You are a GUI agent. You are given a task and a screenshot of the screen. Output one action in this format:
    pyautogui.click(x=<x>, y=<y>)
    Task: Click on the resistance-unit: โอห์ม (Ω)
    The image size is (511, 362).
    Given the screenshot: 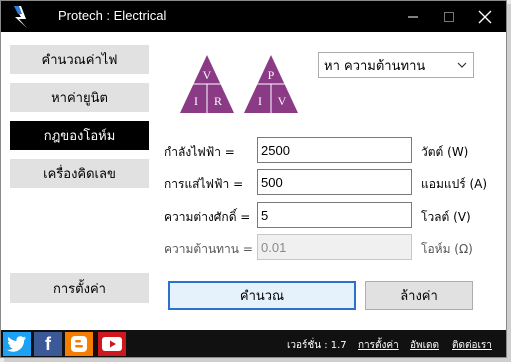 What is the action you would take?
    pyautogui.click(x=447, y=249)
    